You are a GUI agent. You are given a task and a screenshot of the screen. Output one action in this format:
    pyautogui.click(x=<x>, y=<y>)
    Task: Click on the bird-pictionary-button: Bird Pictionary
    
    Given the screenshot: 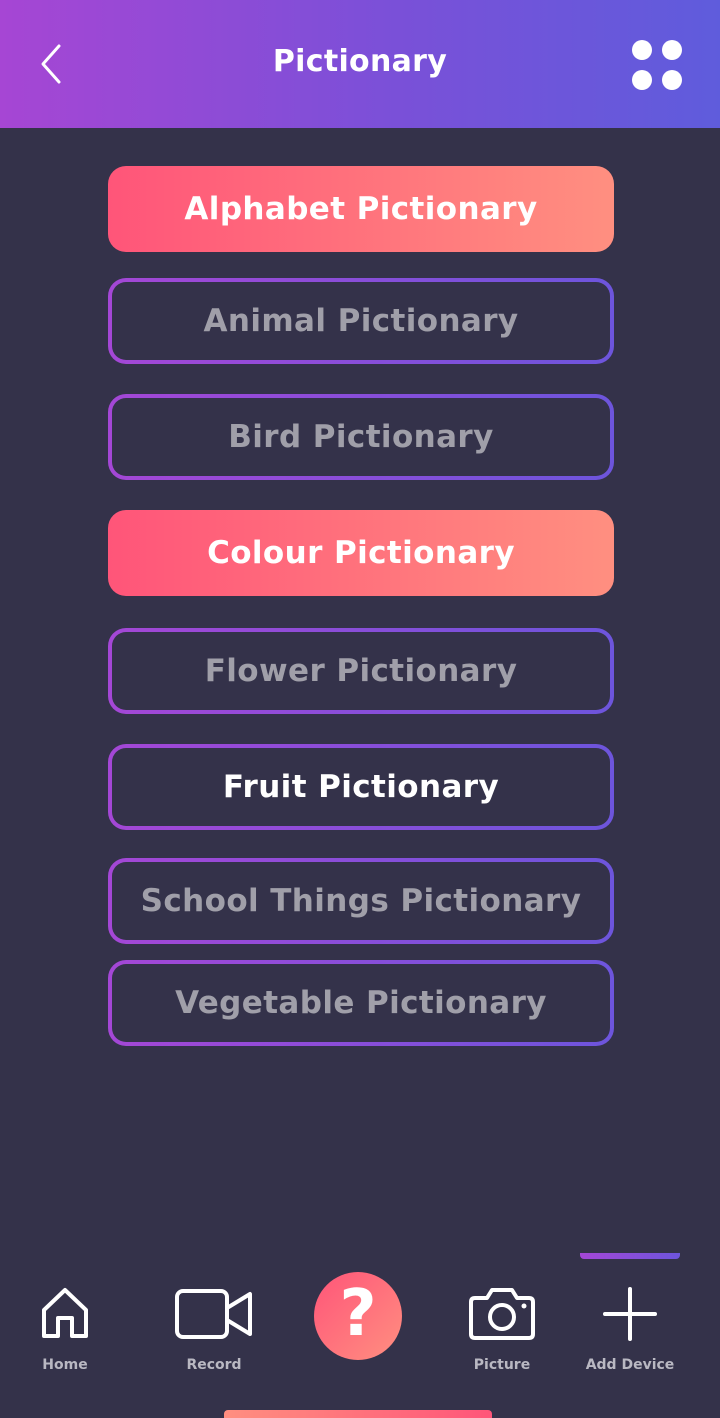 What is the action you would take?
    pyautogui.click(x=361, y=437)
    